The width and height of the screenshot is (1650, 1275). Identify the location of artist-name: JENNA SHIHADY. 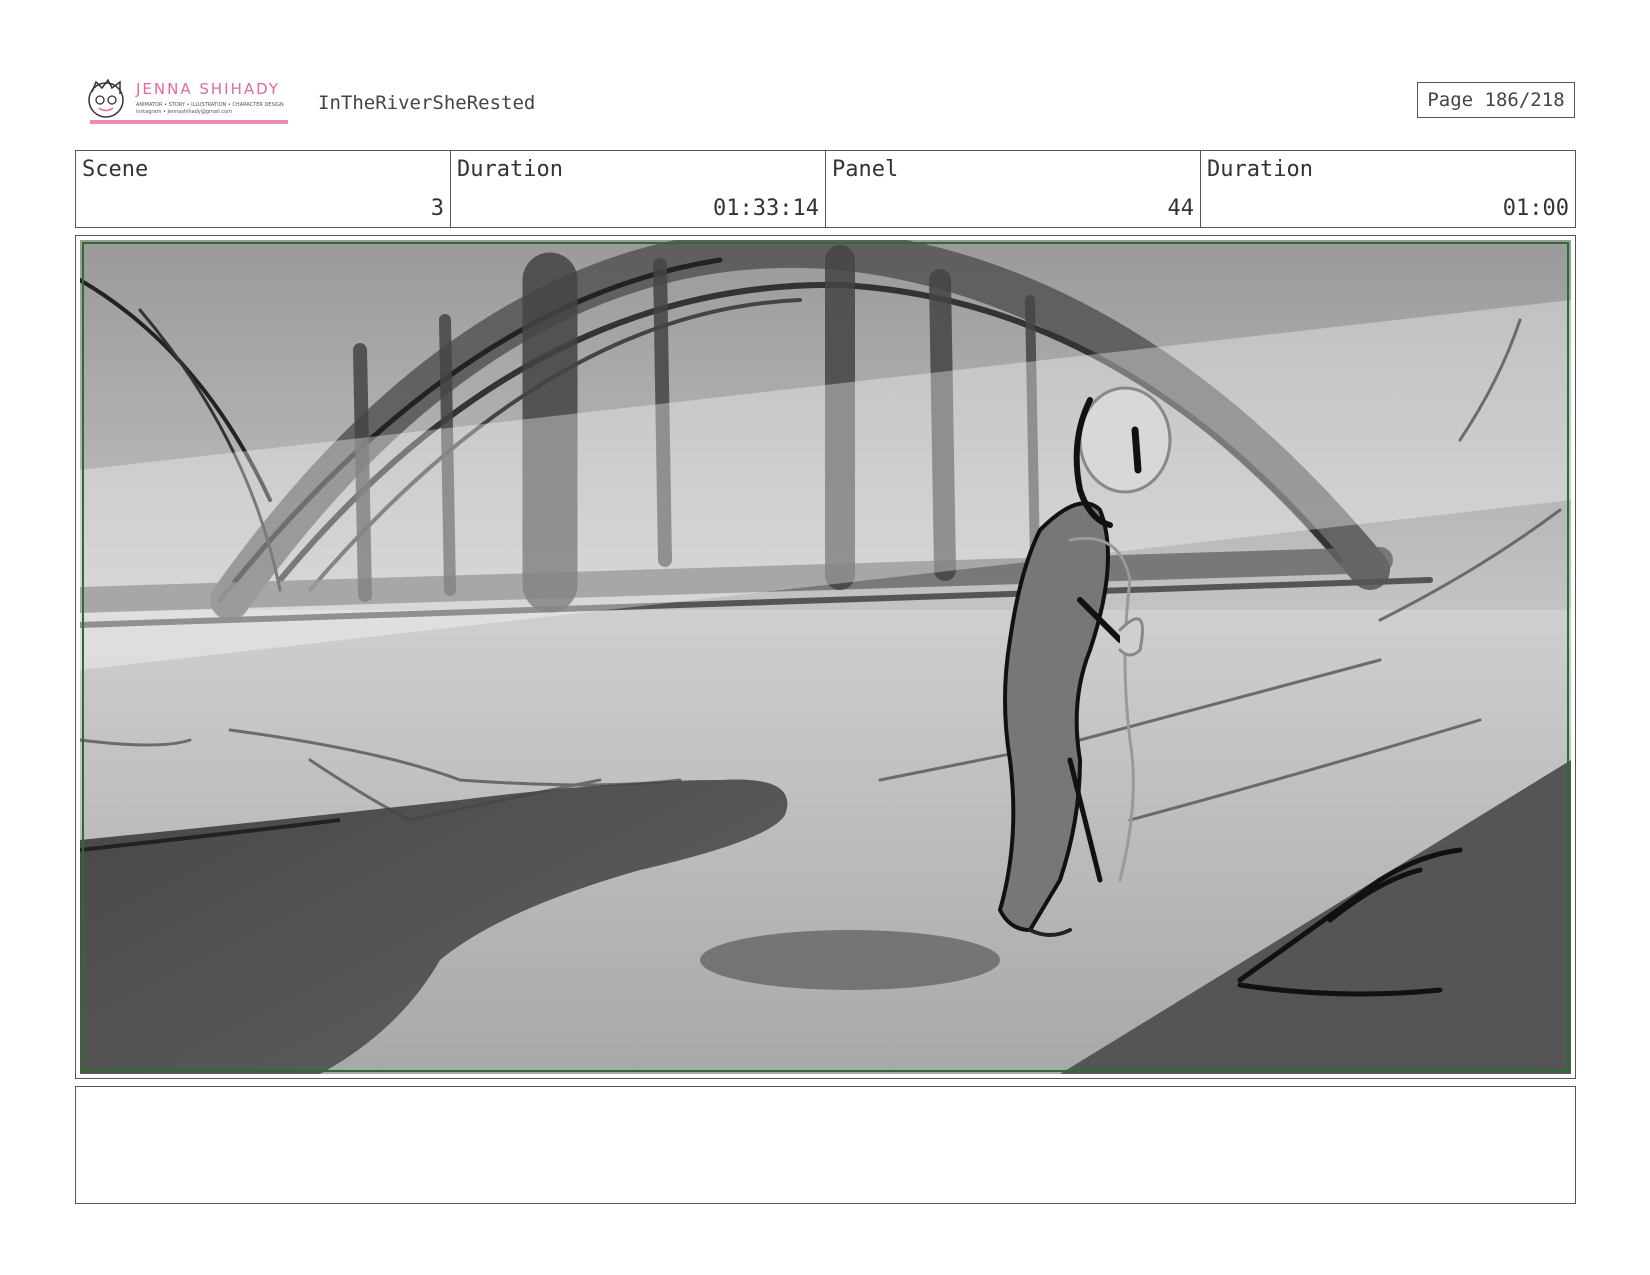
(208, 89).